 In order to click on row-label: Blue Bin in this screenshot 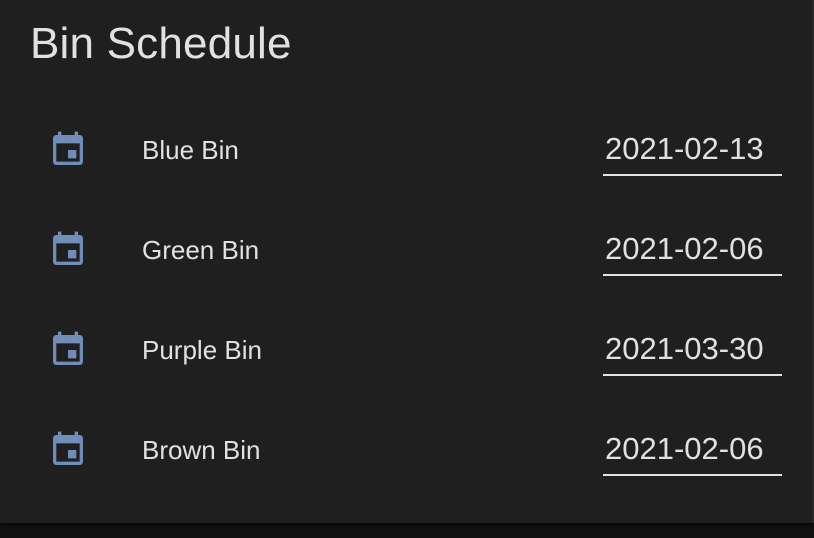, I will do `click(190, 150)`.